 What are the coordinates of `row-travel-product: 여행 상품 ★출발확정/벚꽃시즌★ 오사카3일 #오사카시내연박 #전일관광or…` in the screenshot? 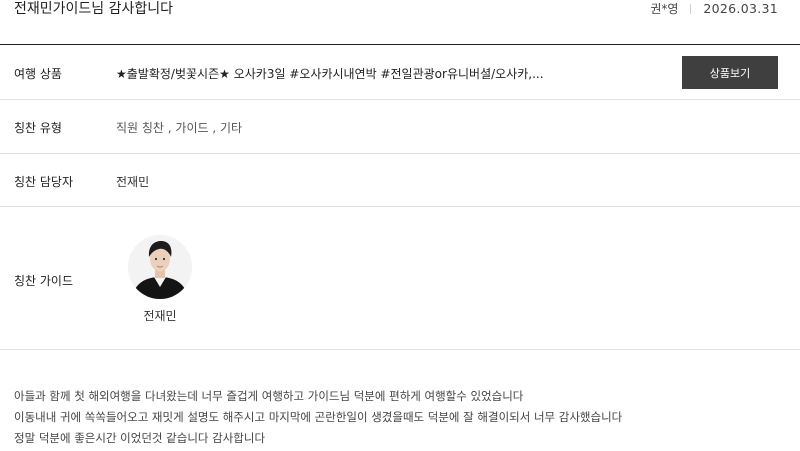 It's located at (400, 72).